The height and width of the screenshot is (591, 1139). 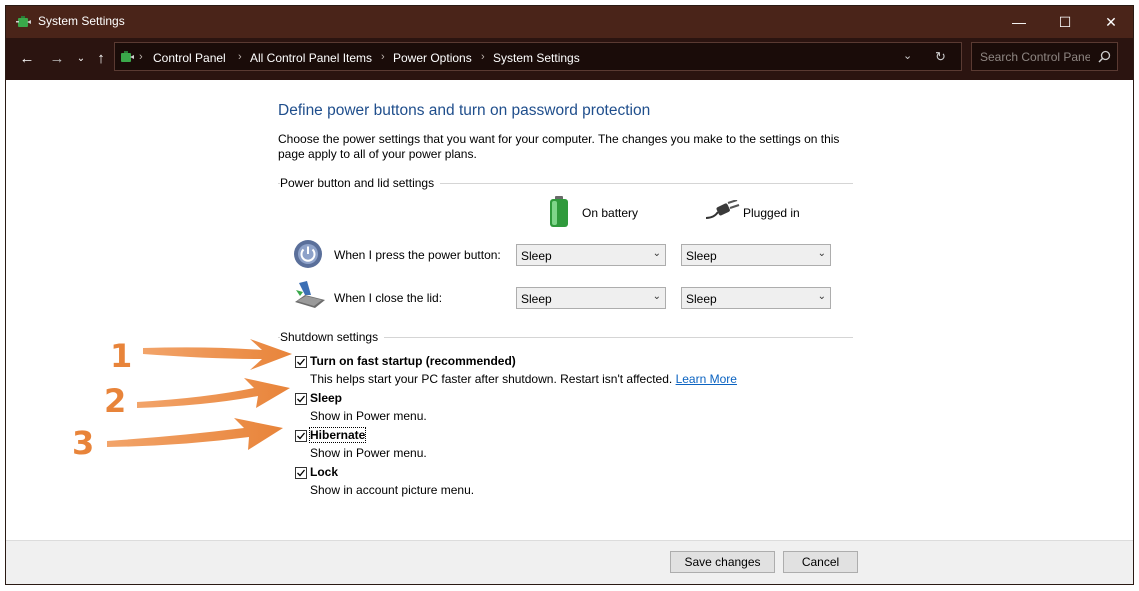 I want to click on callout-number-2: 2, so click(x=115, y=401).